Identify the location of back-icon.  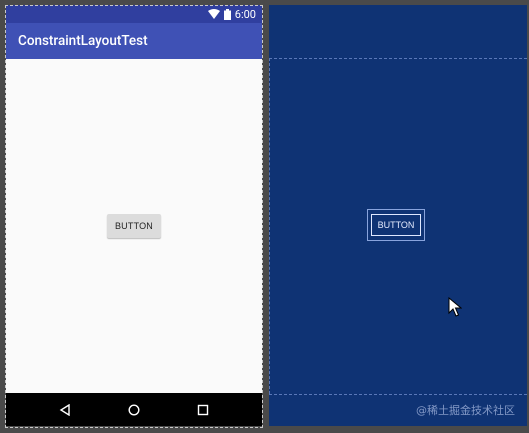
(65, 410).